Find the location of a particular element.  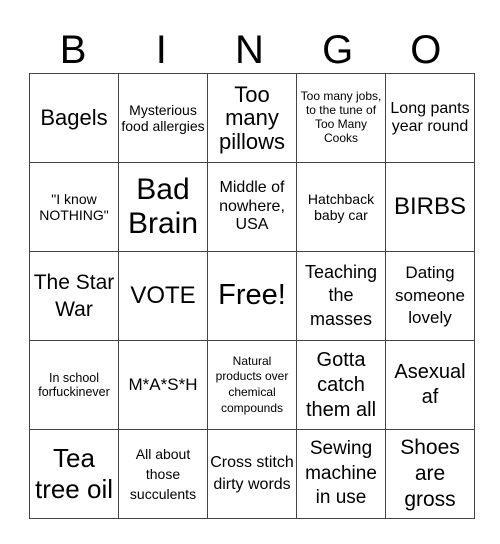

bingo-cell: "I know NOTHING" is located at coordinates (74, 207).